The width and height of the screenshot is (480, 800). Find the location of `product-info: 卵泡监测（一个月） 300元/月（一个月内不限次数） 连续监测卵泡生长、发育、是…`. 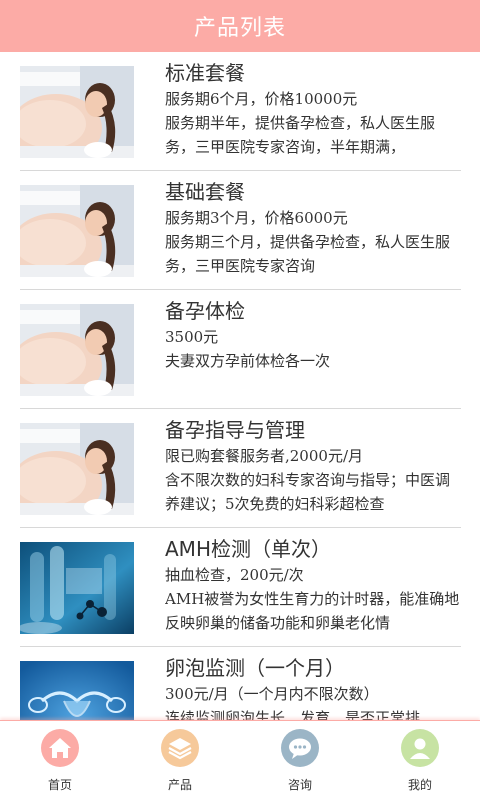

product-info: 卵泡监测（一个月） 300元/月（一个月内不限次数） 连续监测卵泡生长、发育、是… is located at coordinates (313, 687).